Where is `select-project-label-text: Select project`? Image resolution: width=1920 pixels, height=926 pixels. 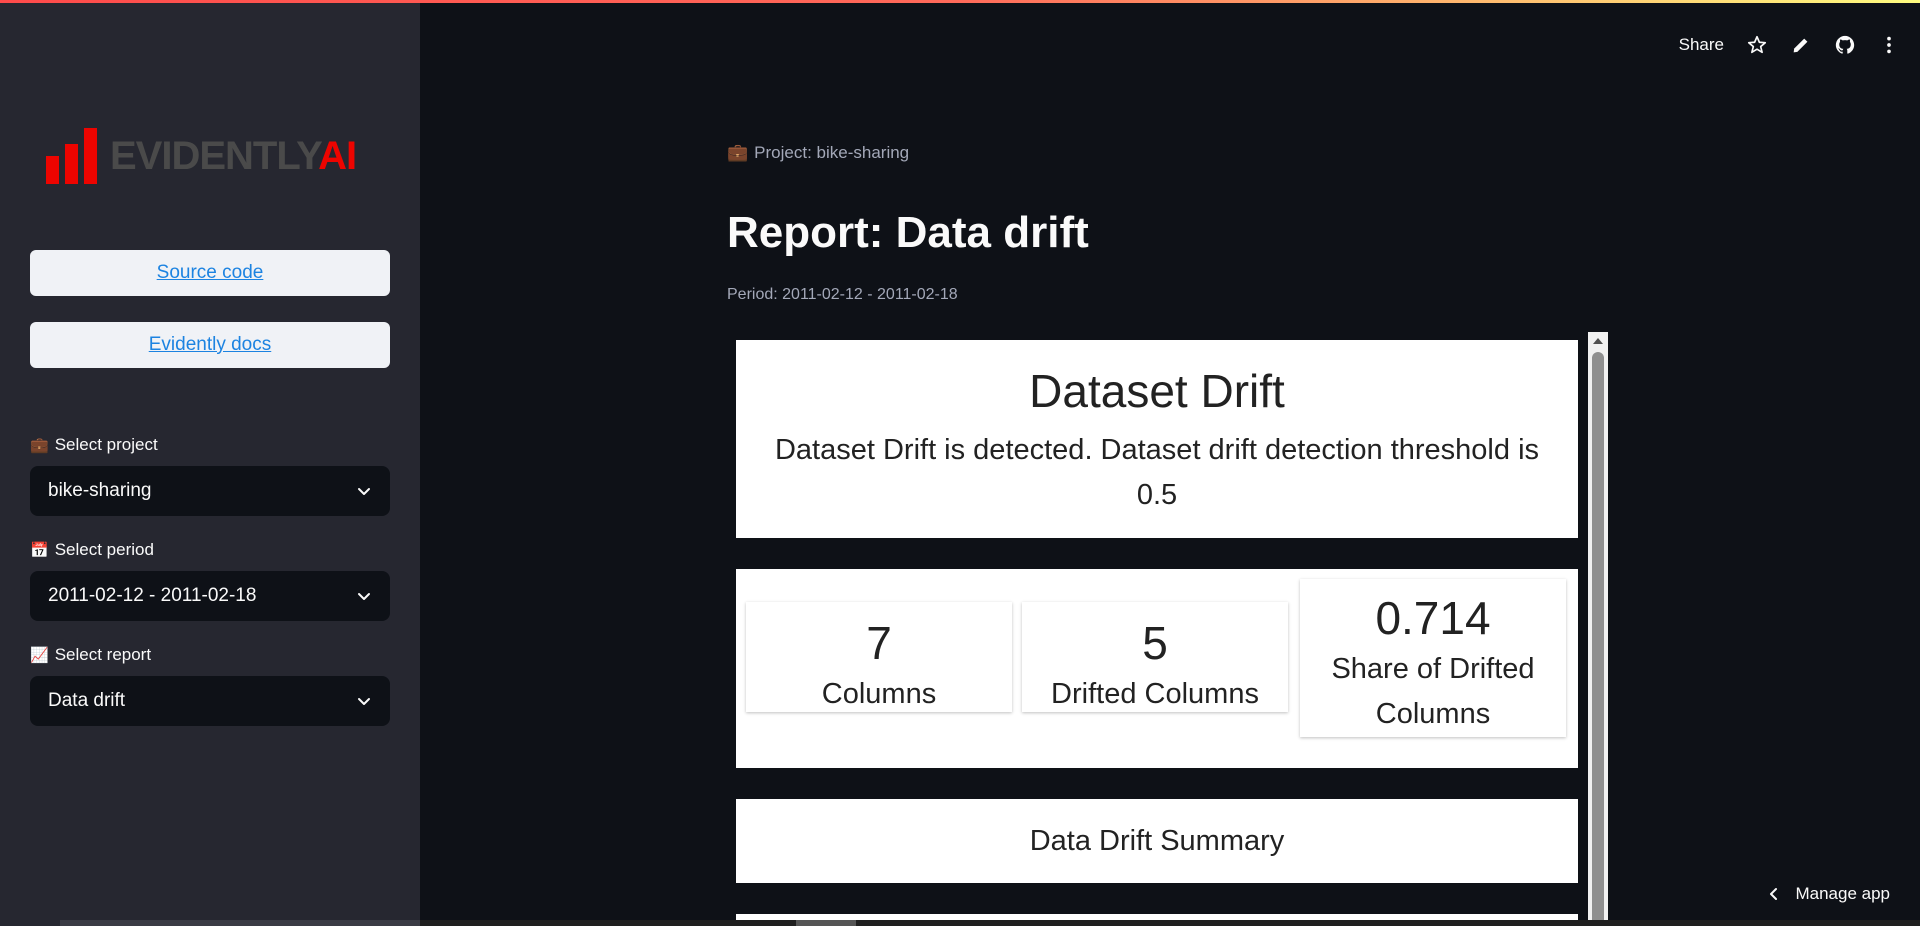 select-project-label-text: Select project is located at coordinates (106, 444).